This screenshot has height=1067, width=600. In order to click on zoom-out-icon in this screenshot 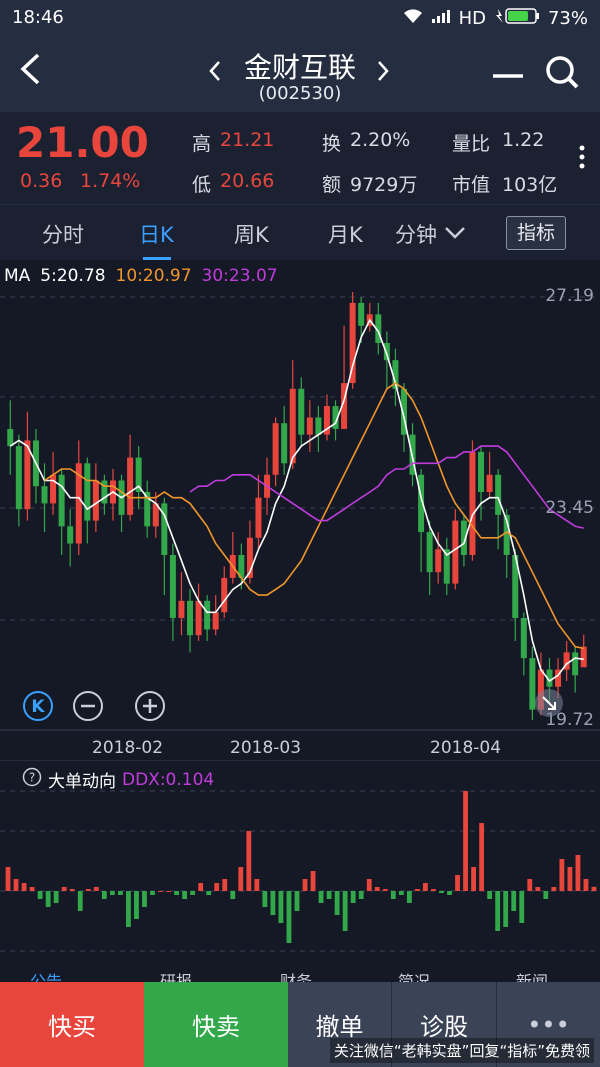, I will do `click(88, 708)`.